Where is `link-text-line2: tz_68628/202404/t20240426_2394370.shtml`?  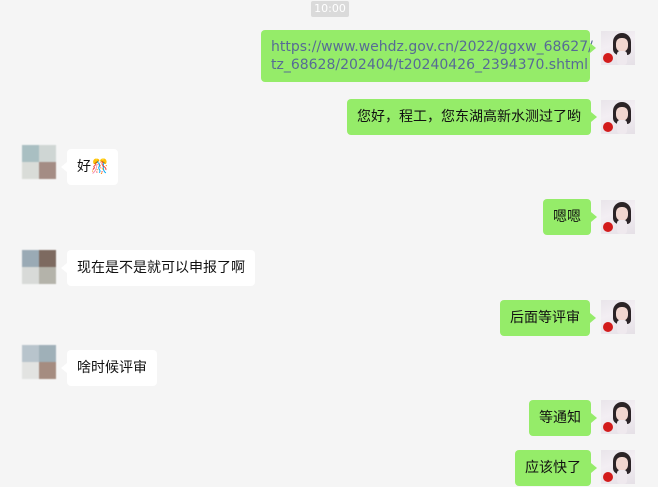 link-text-line2: tz_68628/202404/t20240426_2394370.shtml is located at coordinates (429, 65).